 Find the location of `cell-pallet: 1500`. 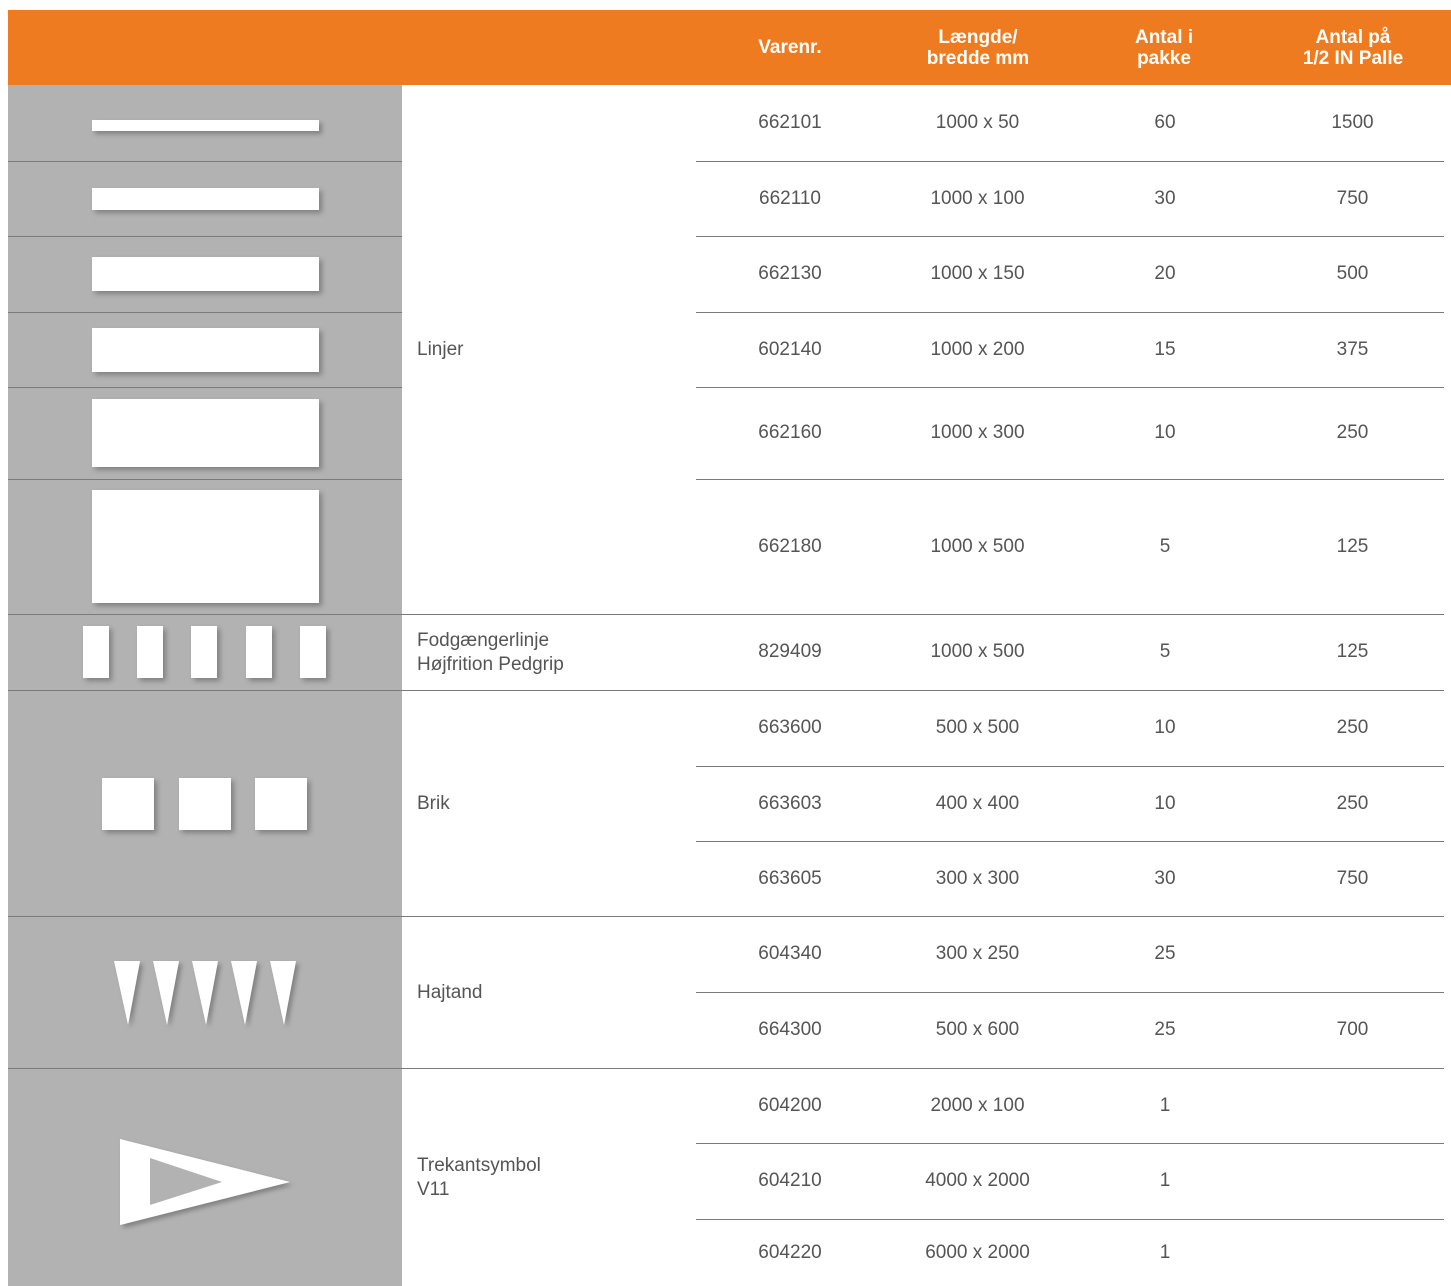

cell-pallet: 1500 is located at coordinates (1352, 122).